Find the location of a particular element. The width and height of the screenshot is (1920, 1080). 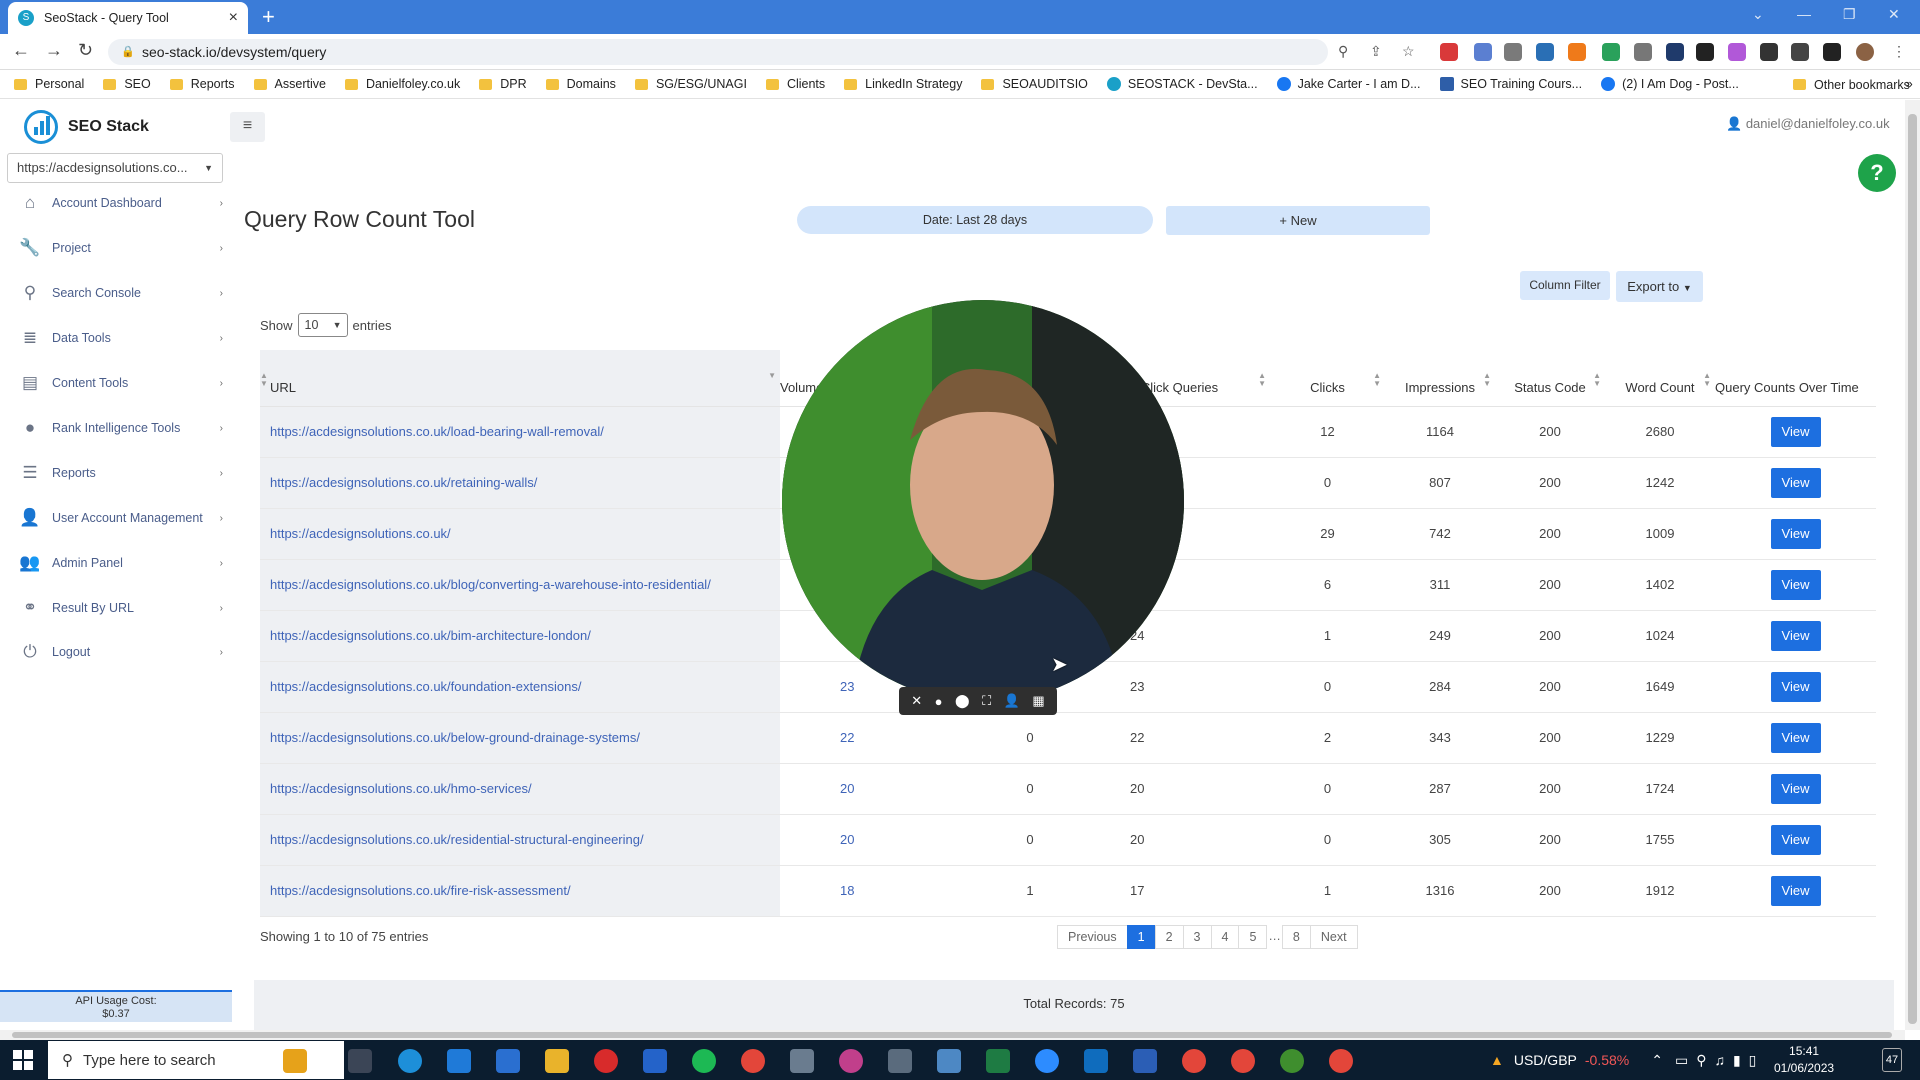

pagination-page: 1 is located at coordinates (1141, 937).